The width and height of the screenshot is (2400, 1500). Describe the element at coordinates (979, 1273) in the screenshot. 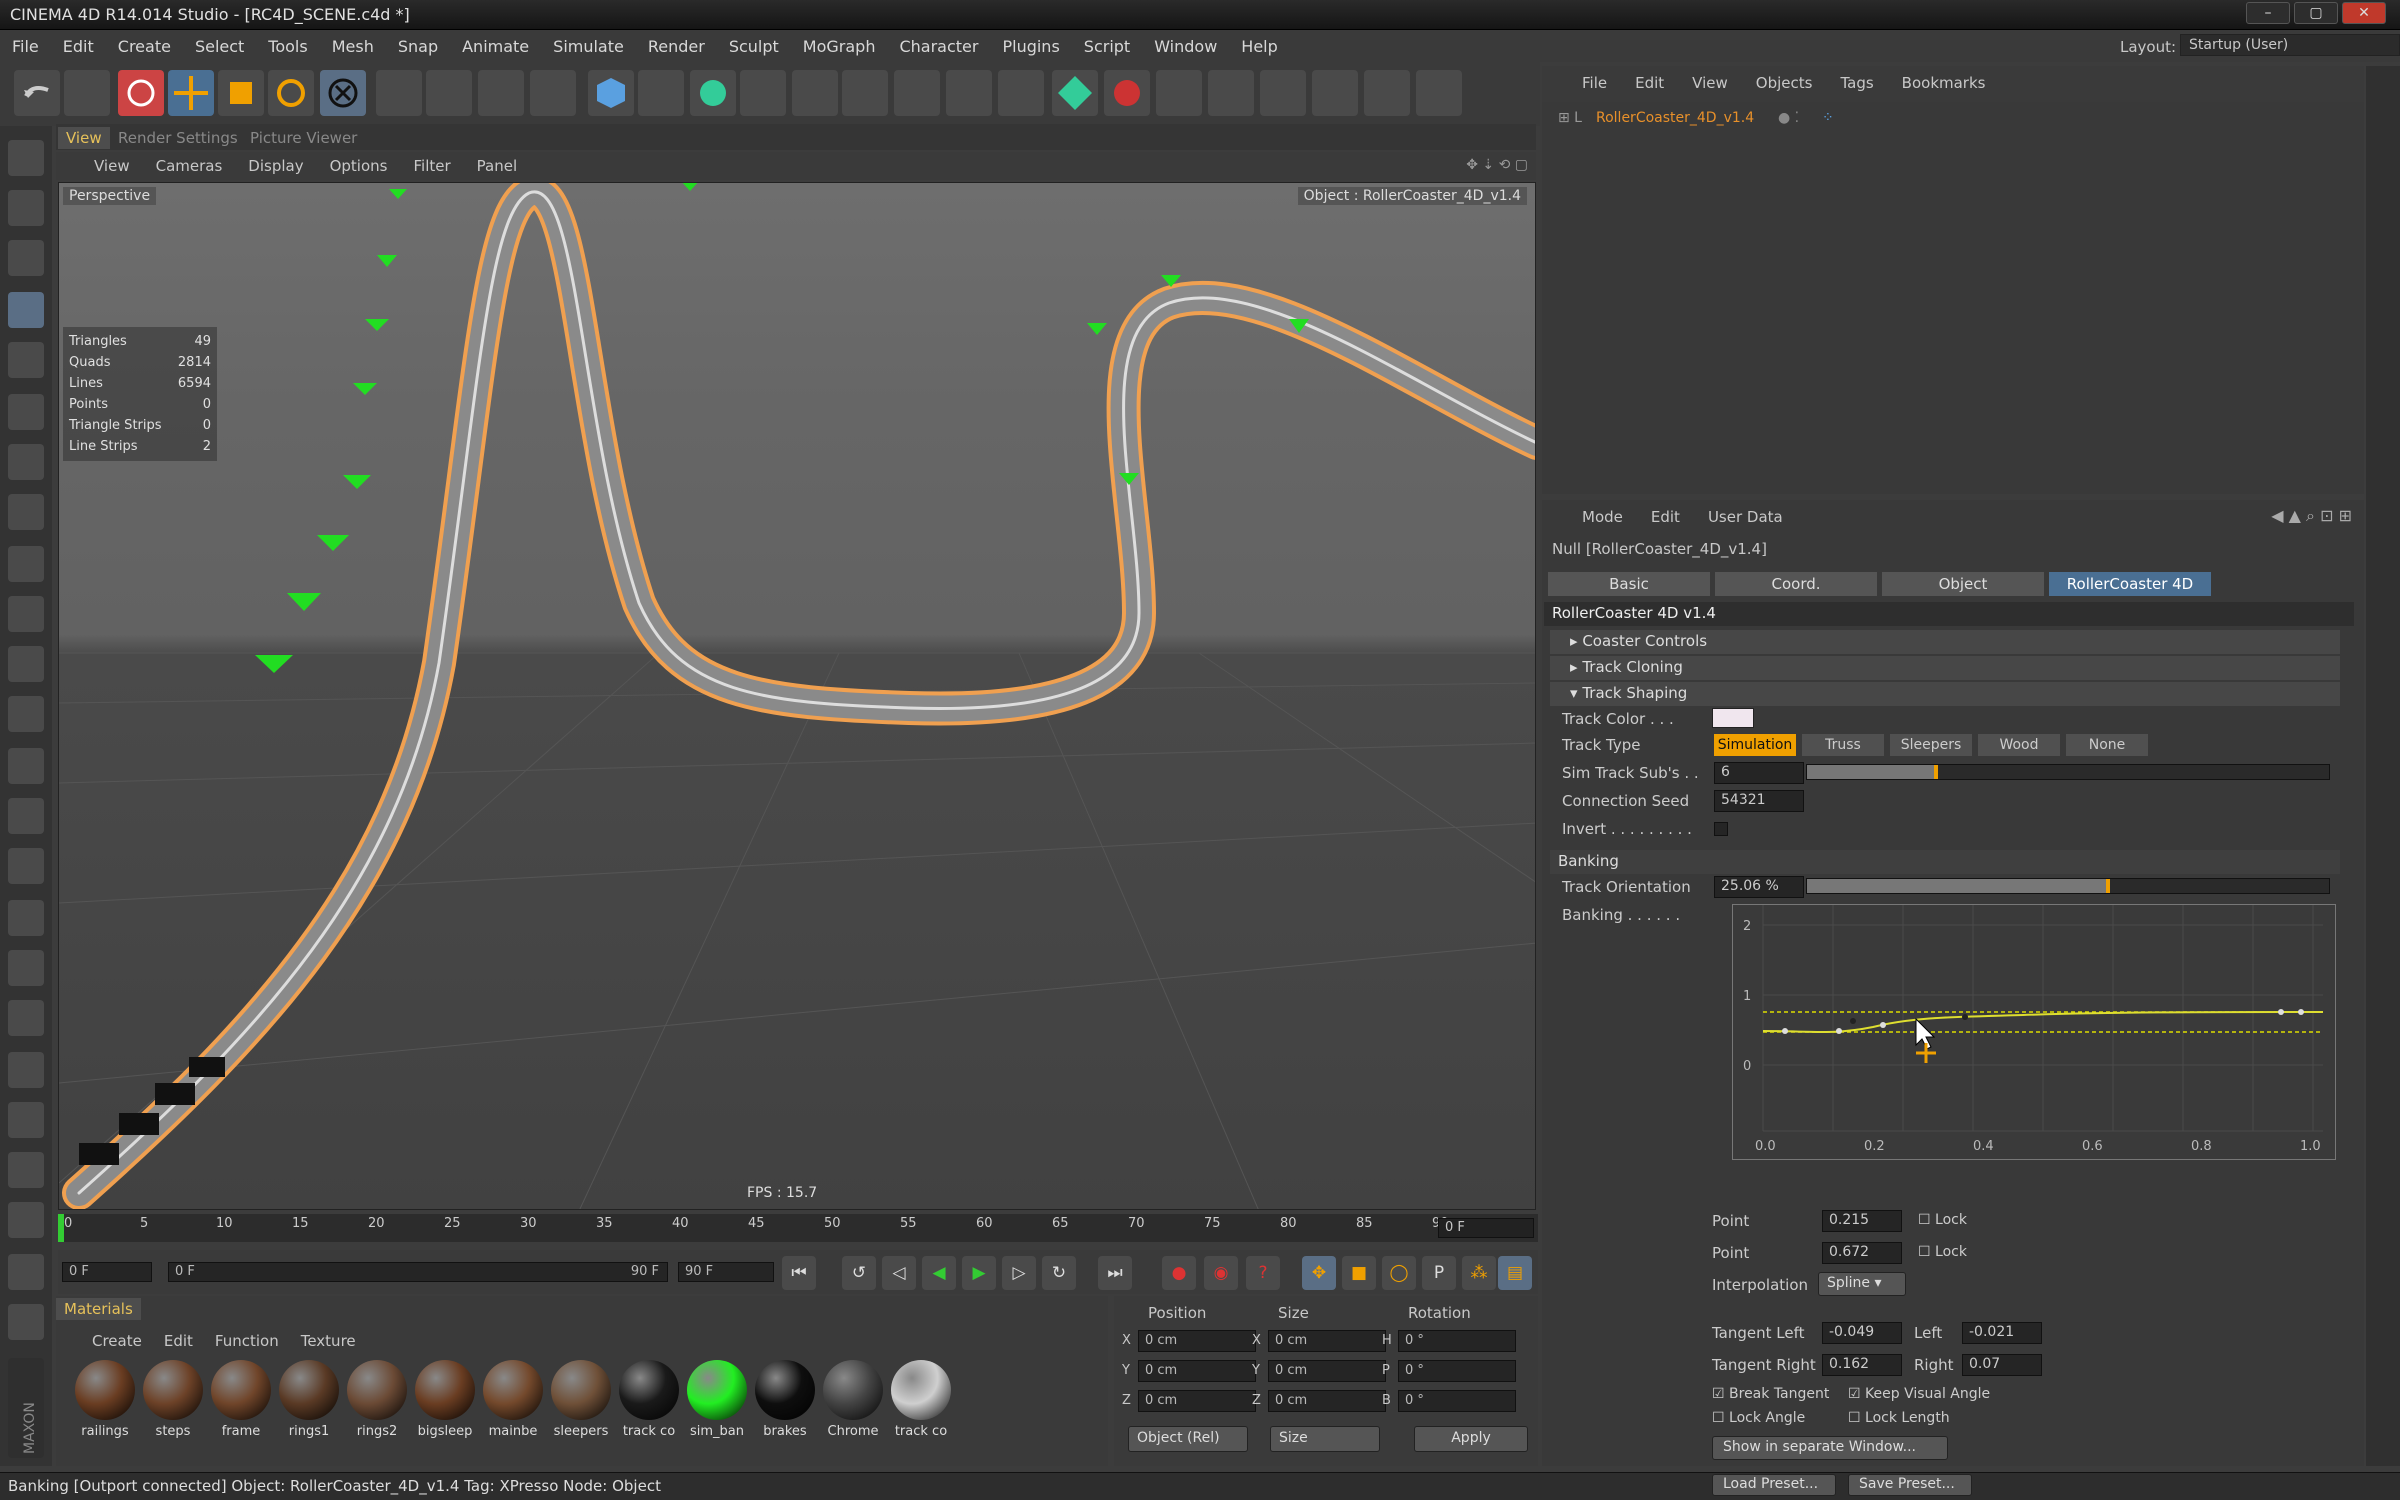

I see `play-icon: ▶` at that location.